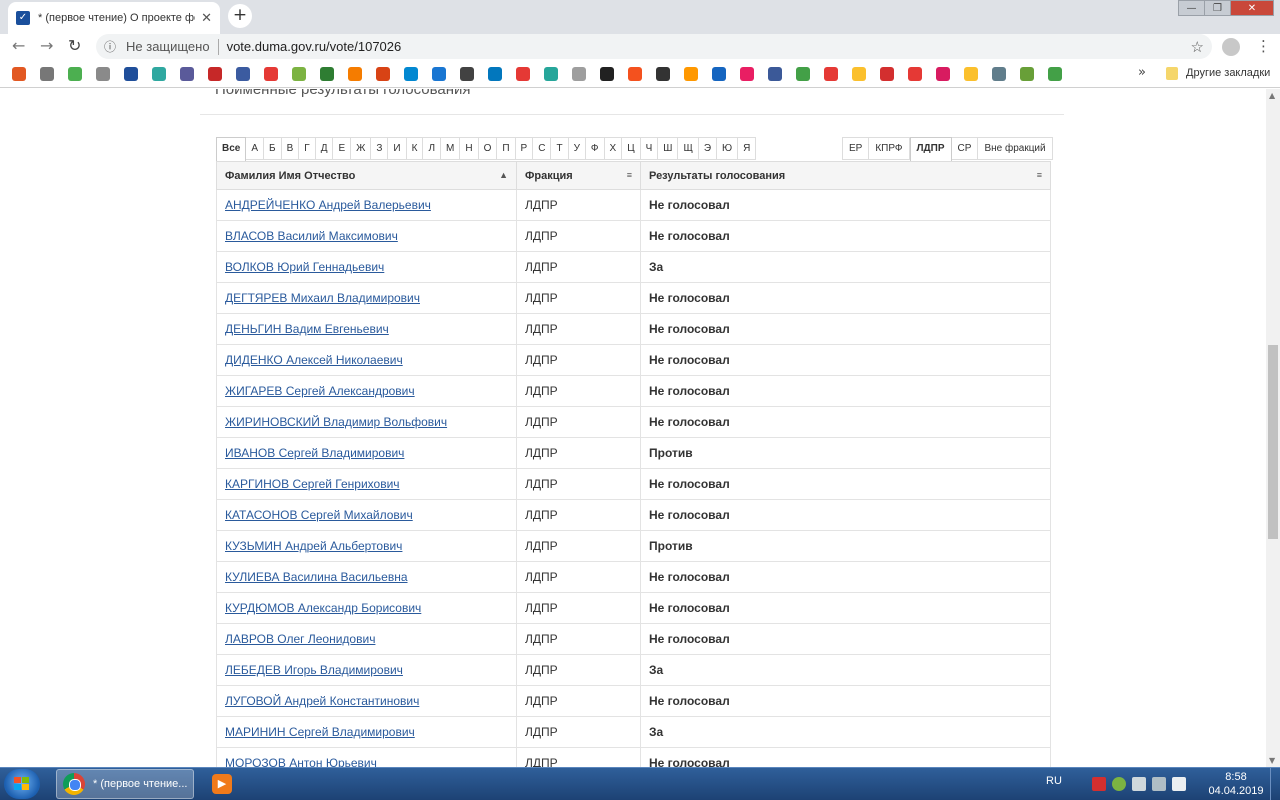 The height and width of the screenshot is (800, 1280). Describe the element at coordinates (307, 329) in the screenshot. I see `deputy-name-link: ДЕНЬГИН Вадим Евгеньевич` at that location.